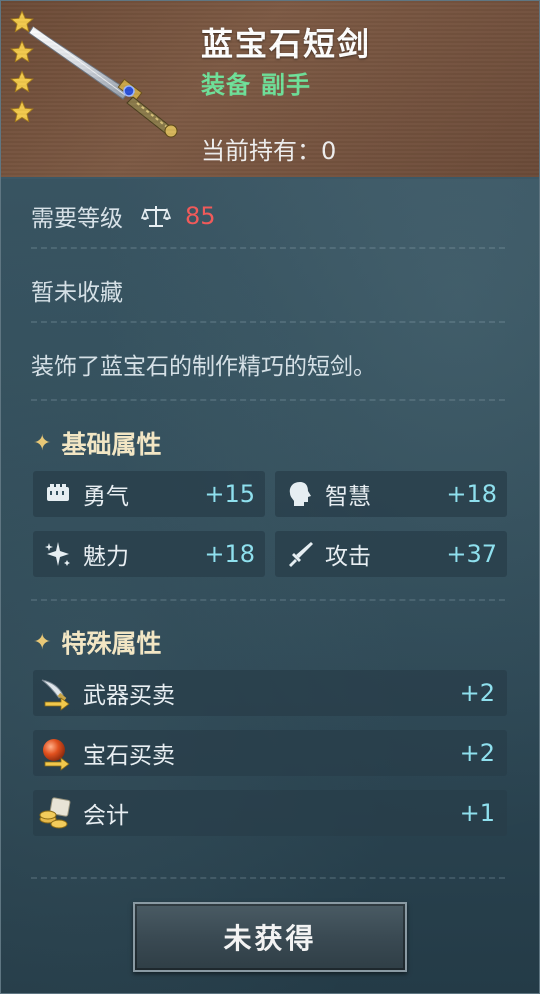 The image size is (540, 994). What do you see at coordinates (229, 494) in the screenshot?
I see `attribute-value: +15` at bounding box center [229, 494].